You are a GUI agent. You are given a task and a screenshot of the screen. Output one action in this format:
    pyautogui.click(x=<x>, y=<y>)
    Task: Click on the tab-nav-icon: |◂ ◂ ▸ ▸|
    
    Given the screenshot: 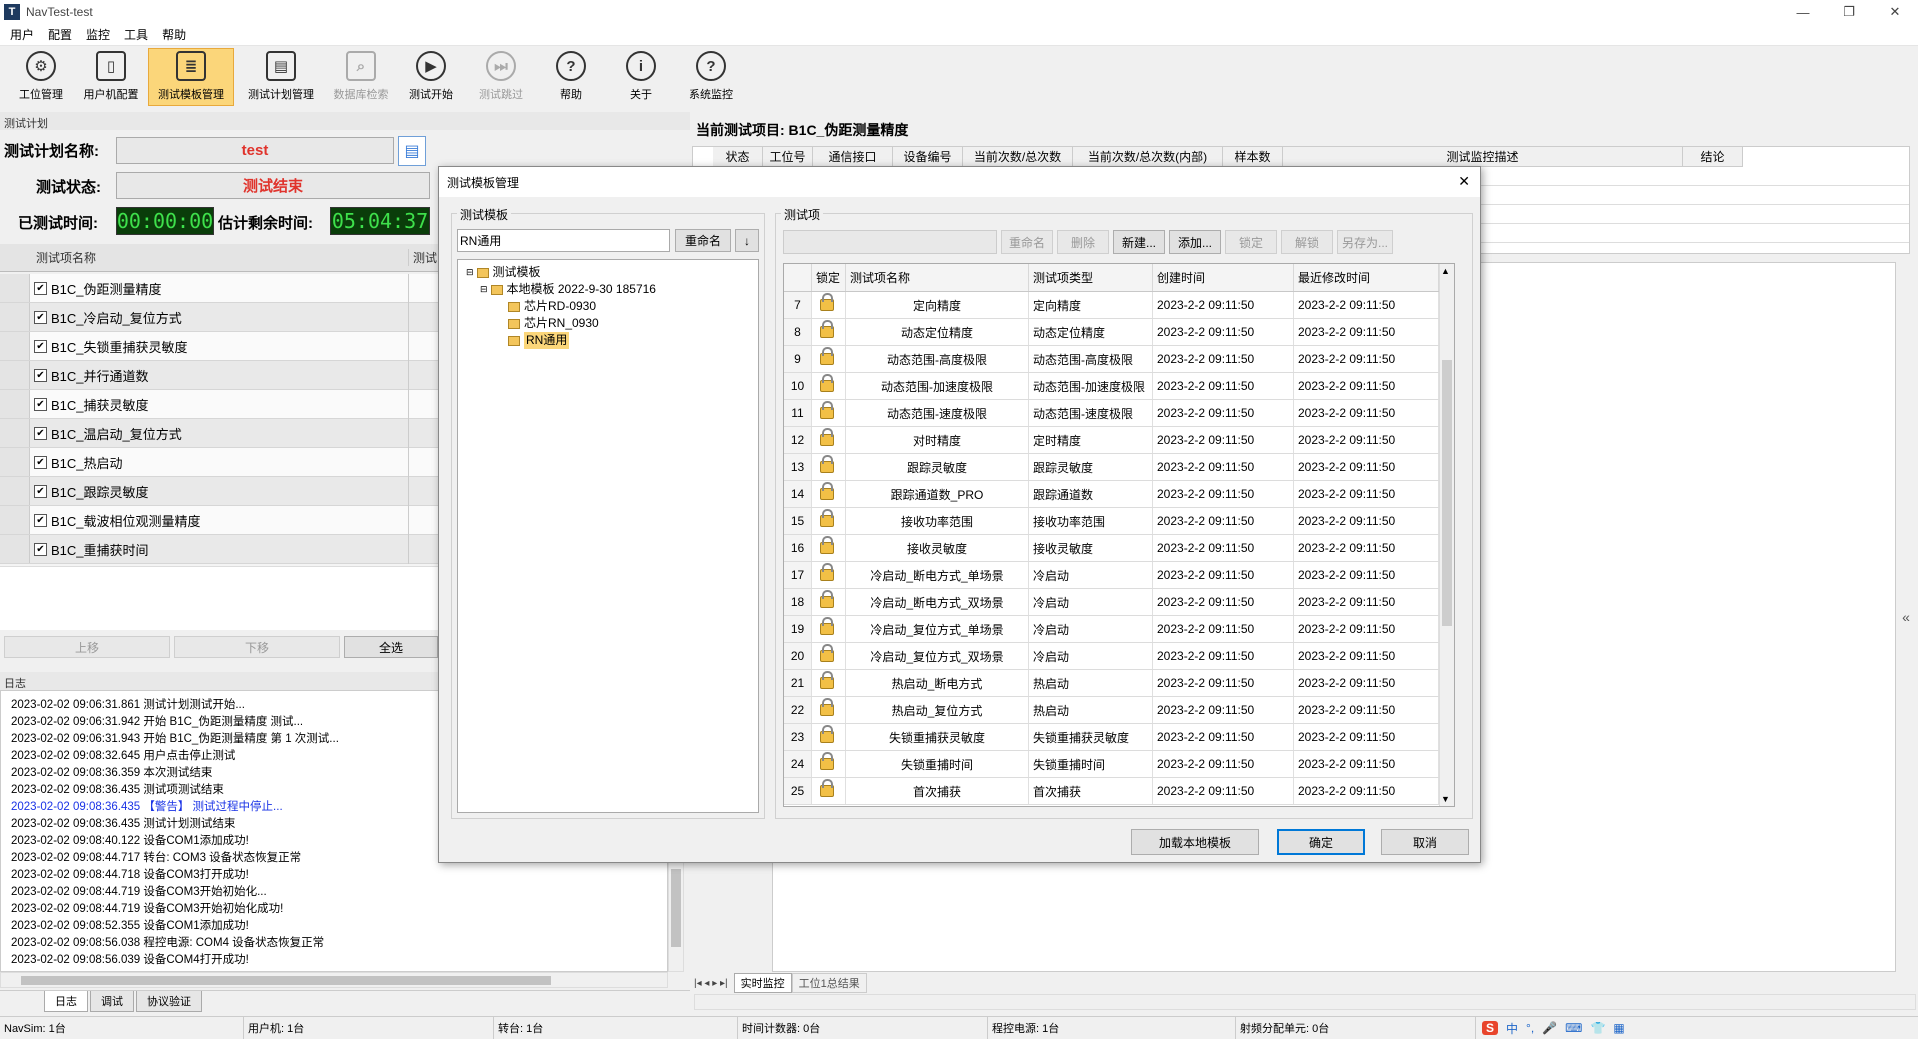 What is the action you would take?
    pyautogui.click(x=711, y=983)
    